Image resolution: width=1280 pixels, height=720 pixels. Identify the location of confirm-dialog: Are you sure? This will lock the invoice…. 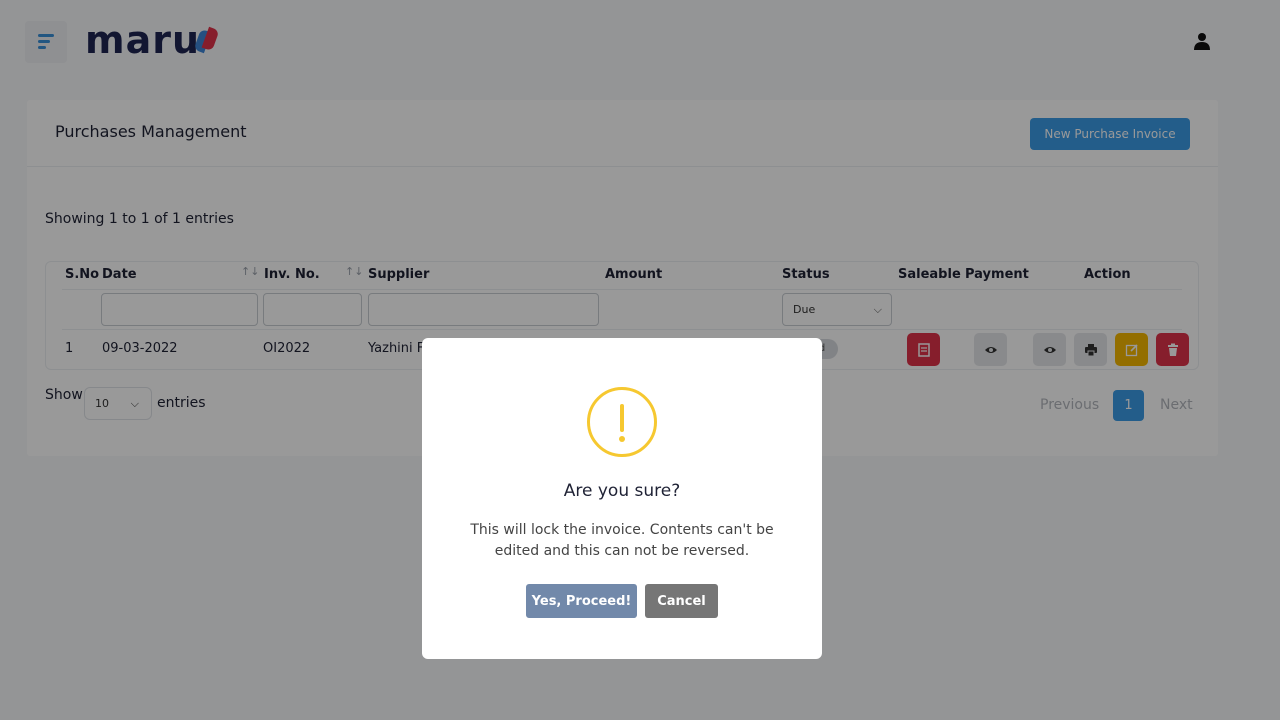
(622, 498).